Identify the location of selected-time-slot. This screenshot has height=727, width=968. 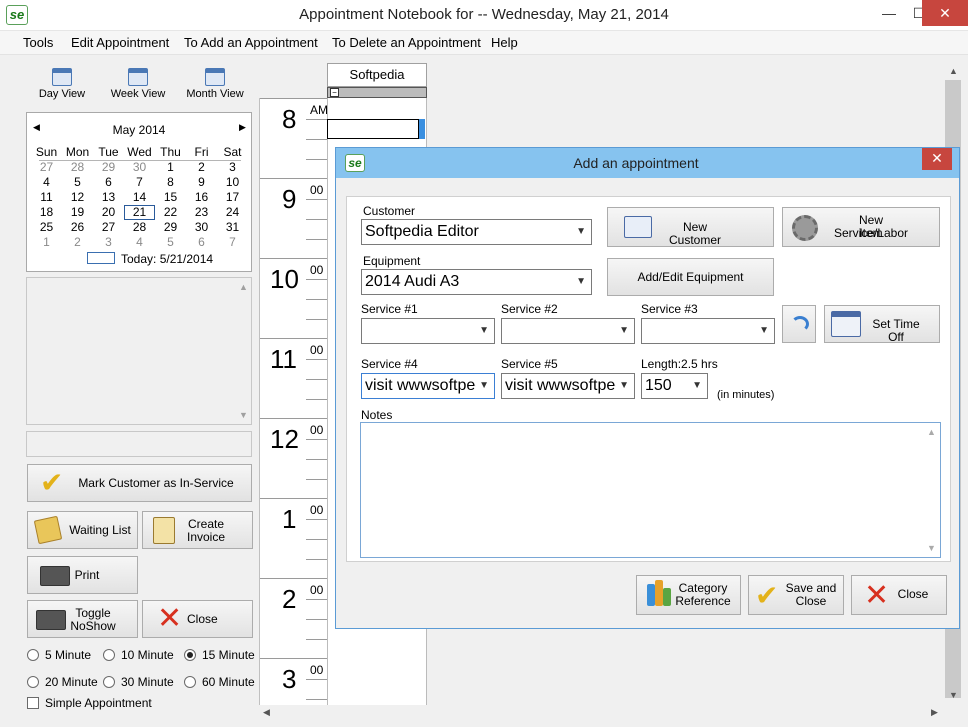
(373, 129).